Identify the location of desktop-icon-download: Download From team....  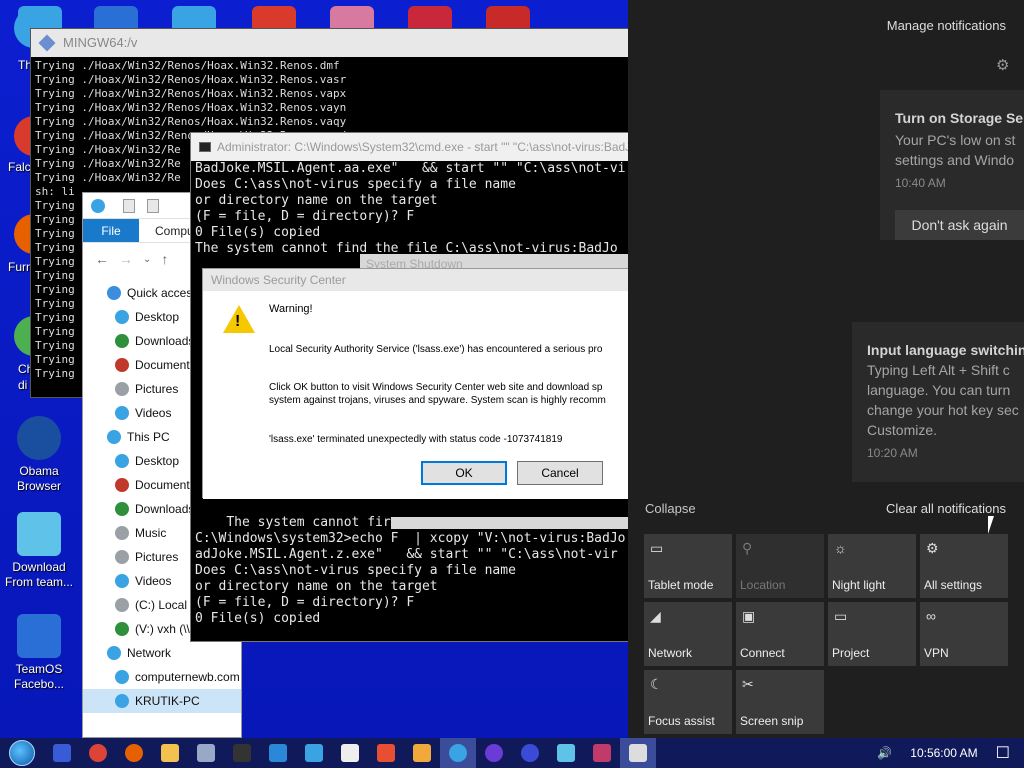
(39, 551).